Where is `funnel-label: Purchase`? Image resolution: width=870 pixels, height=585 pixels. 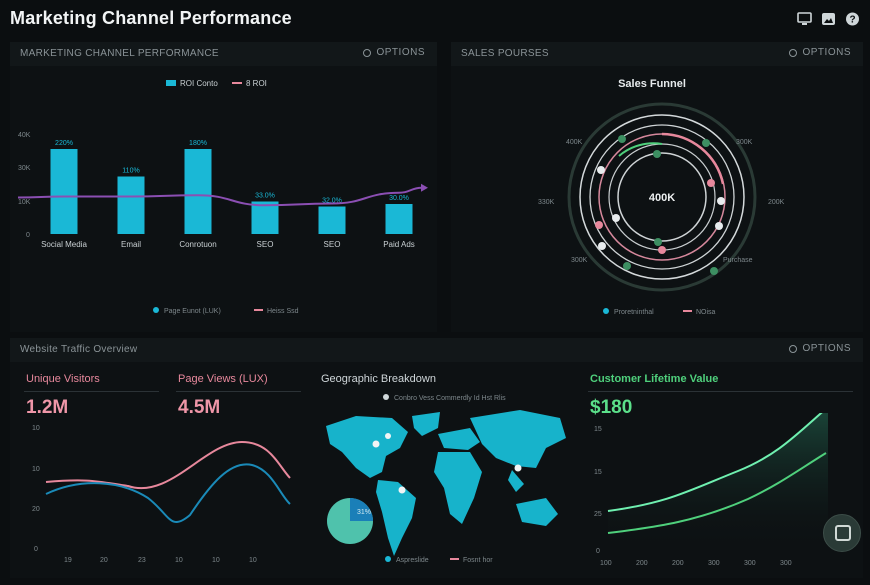 funnel-label: Purchase is located at coordinates (738, 260).